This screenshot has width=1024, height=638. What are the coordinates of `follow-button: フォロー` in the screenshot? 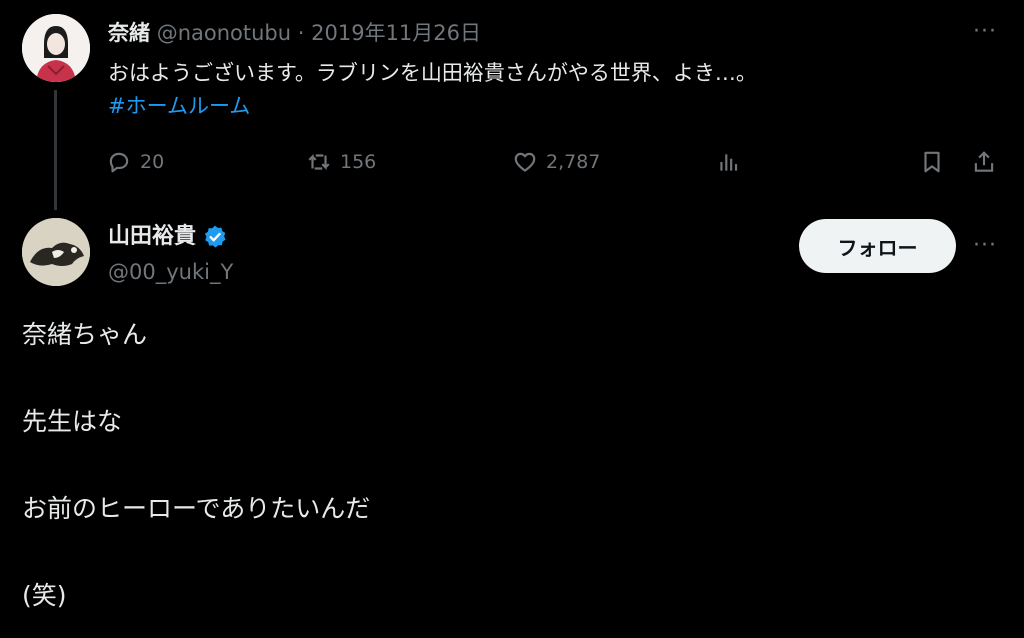 It's located at (877, 246).